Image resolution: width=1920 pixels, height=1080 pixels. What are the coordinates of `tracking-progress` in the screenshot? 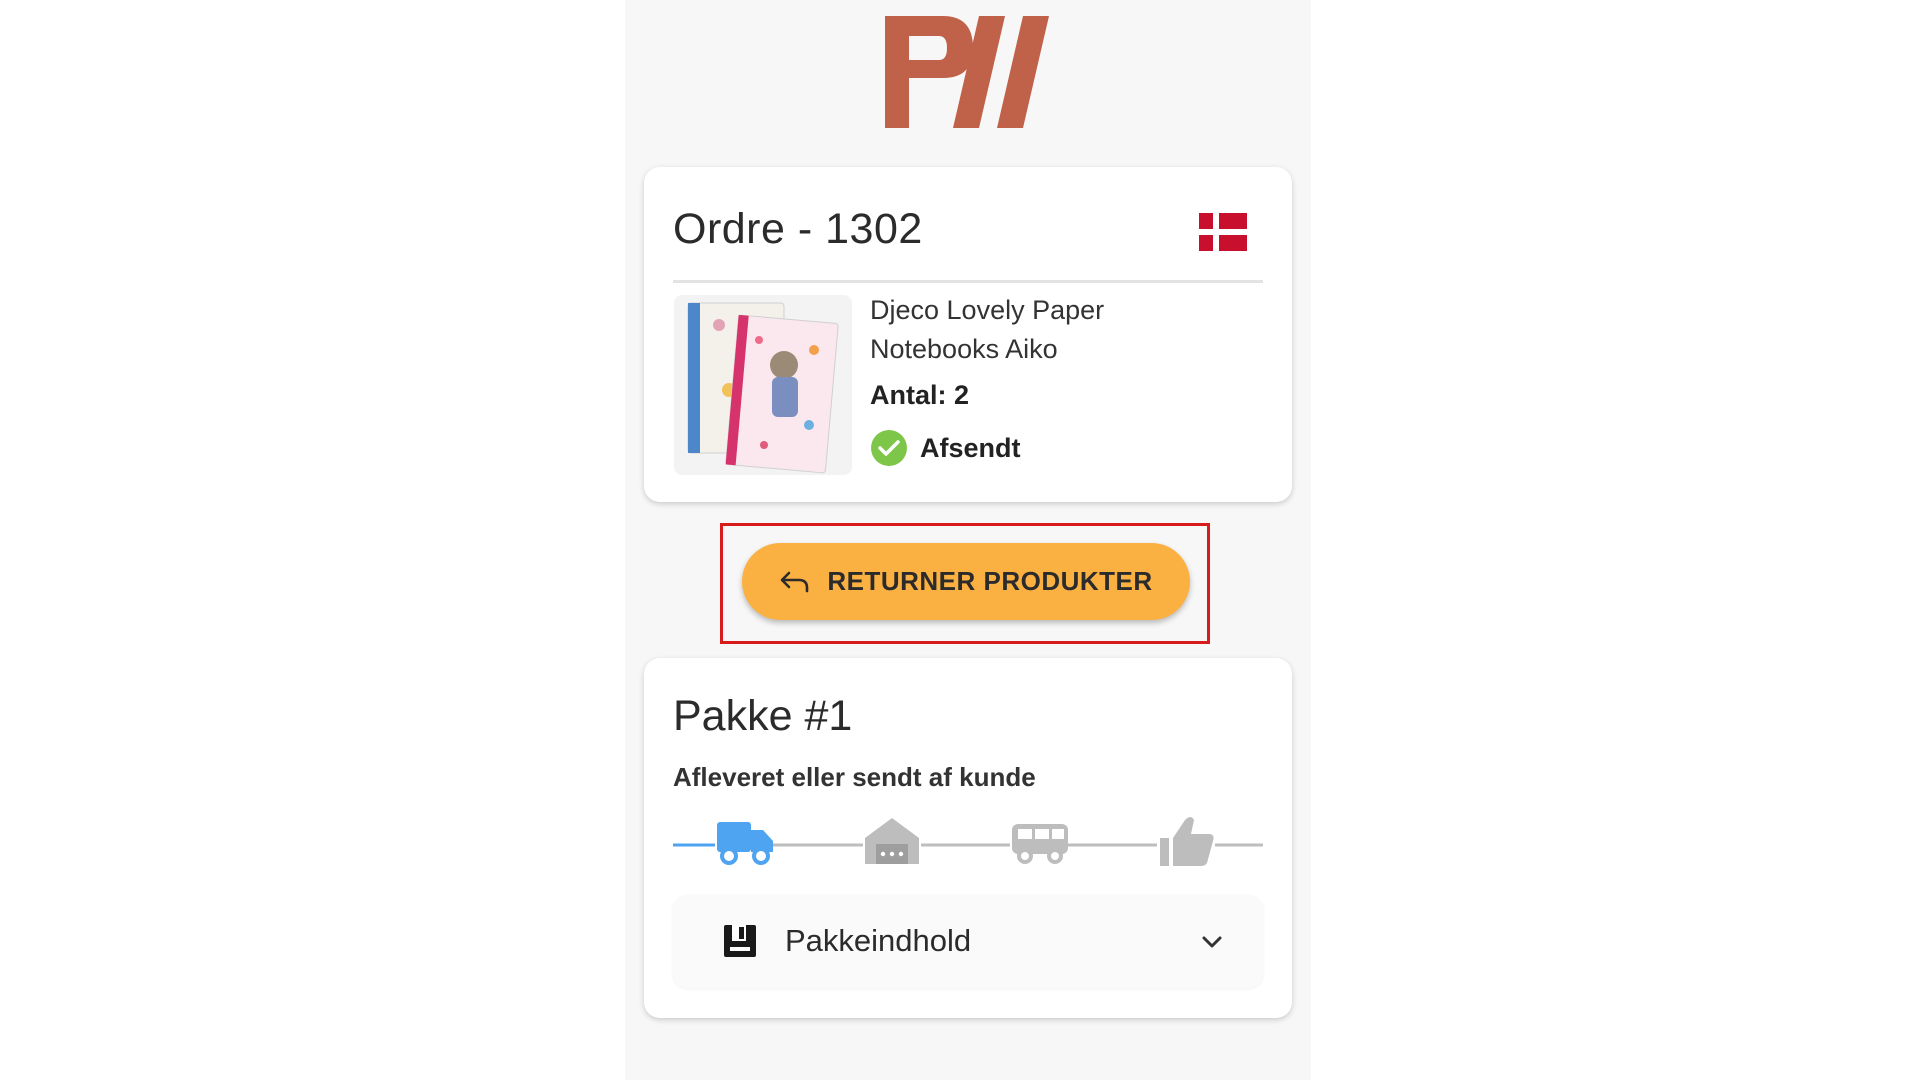 It's located at (968, 841).